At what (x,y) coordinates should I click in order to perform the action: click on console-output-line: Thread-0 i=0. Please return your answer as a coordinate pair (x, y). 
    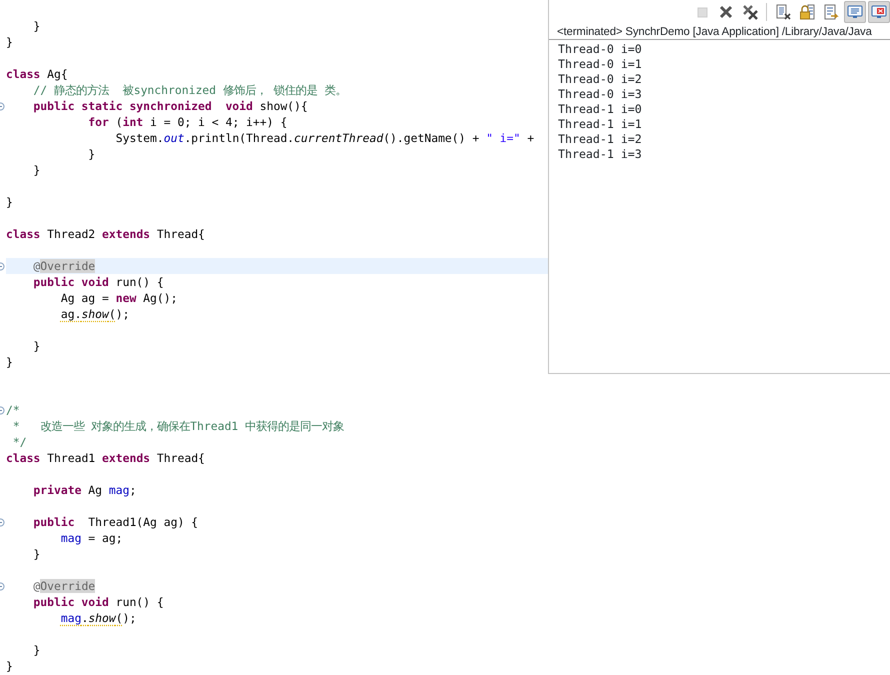
    Looking at the image, I should click on (600, 49).